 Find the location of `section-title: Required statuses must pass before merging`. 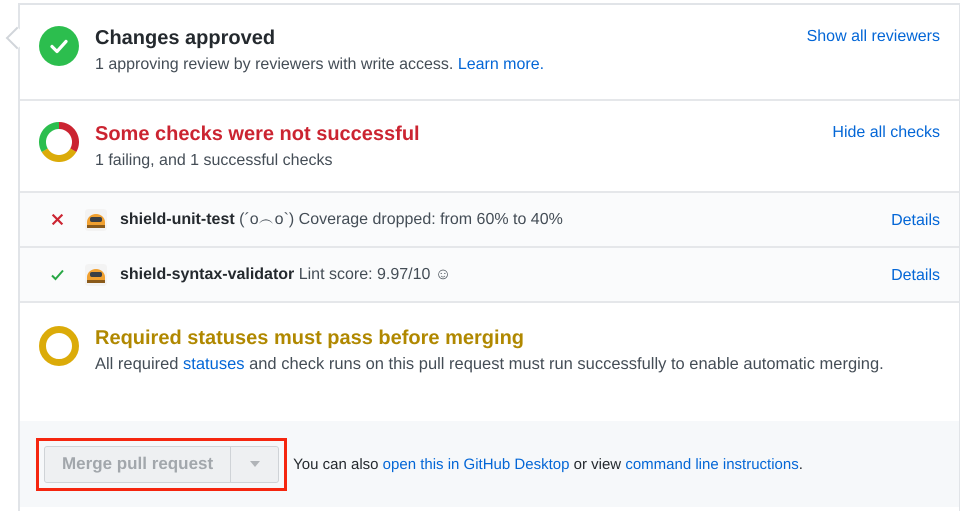

section-title: Required statuses must pass before merging is located at coordinates (310, 338).